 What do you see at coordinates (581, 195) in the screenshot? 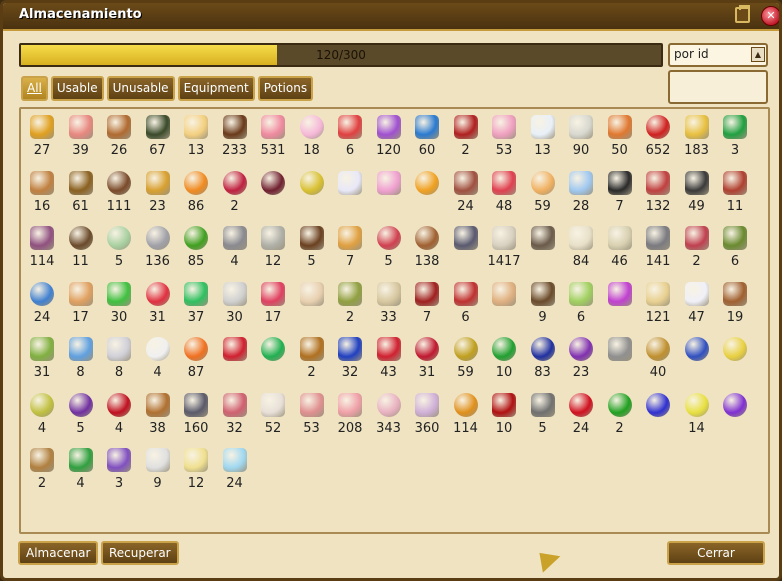
I see `item-slot: 28` at bounding box center [581, 195].